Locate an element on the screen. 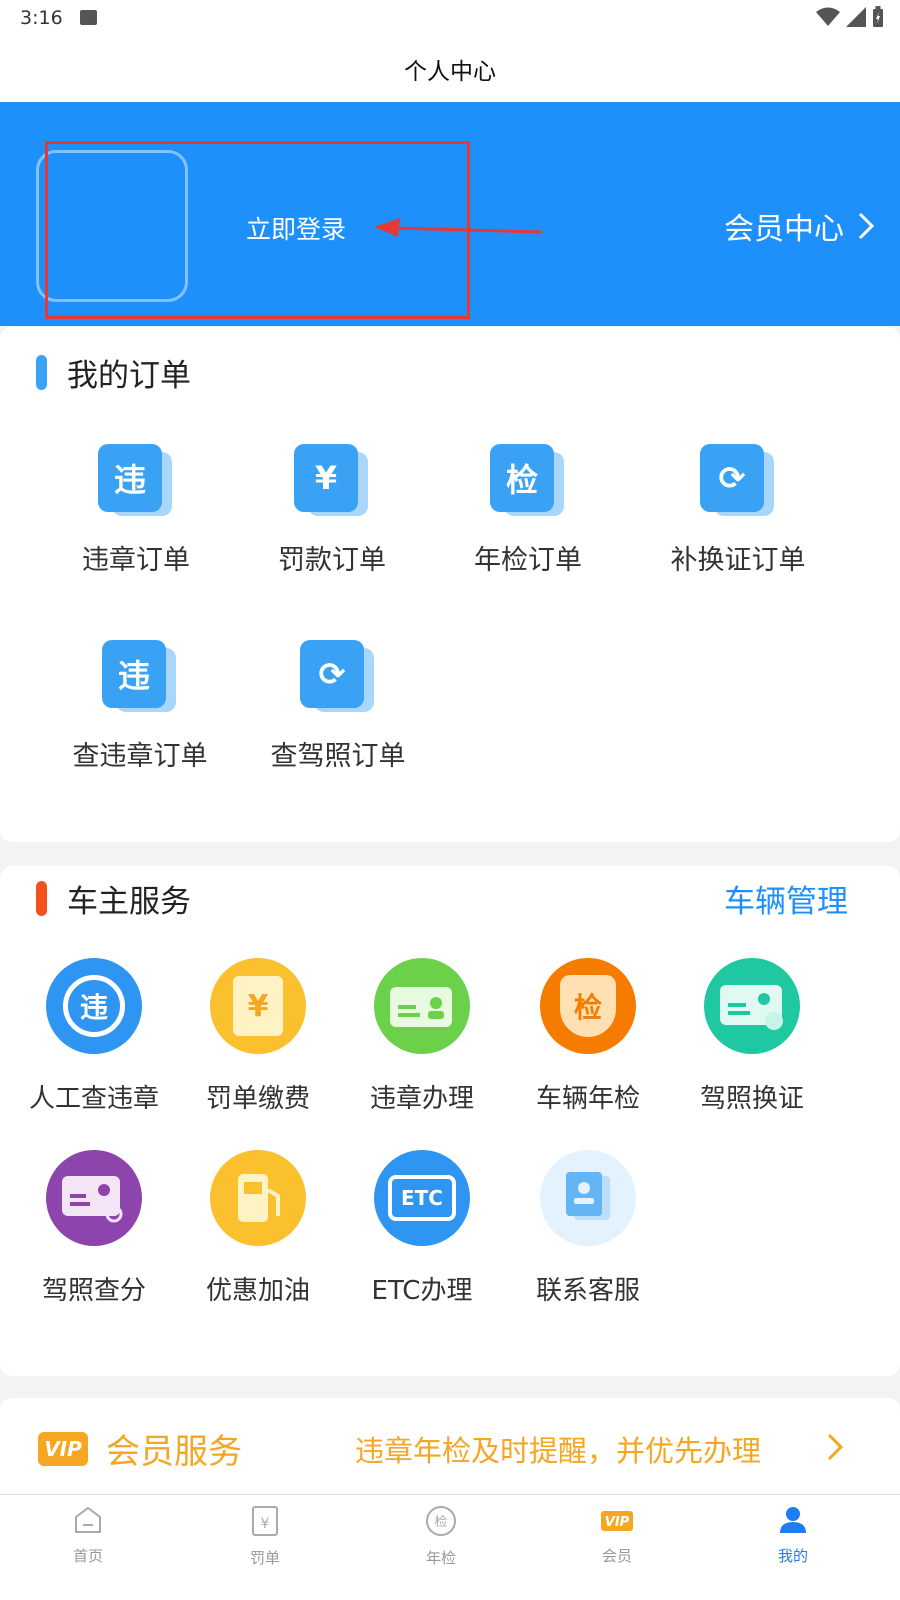  order-label: 违章订单 is located at coordinates (136, 560).